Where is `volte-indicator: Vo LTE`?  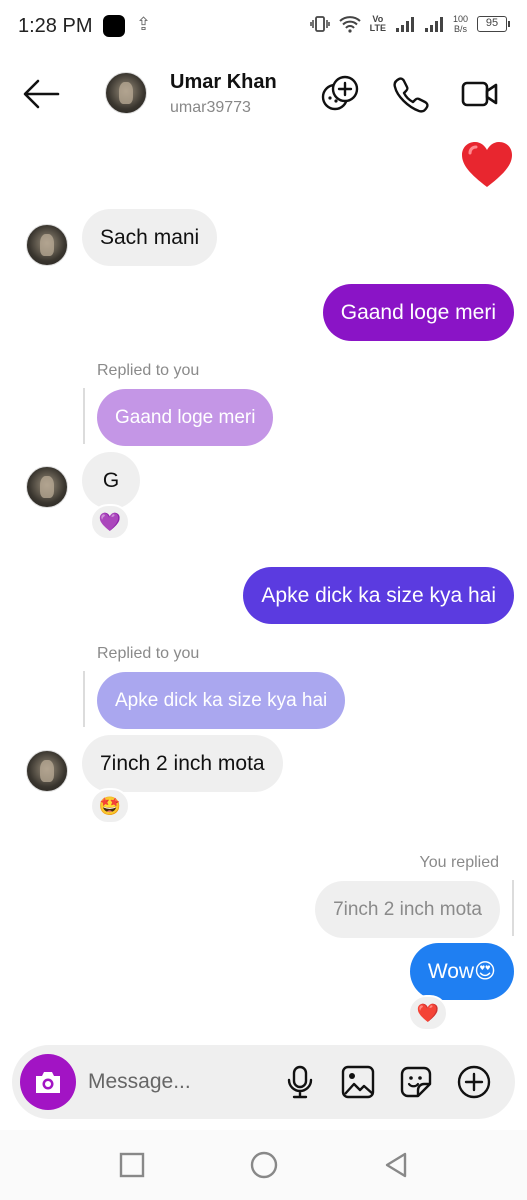
volte-indicator: Vo LTE is located at coordinates (378, 24).